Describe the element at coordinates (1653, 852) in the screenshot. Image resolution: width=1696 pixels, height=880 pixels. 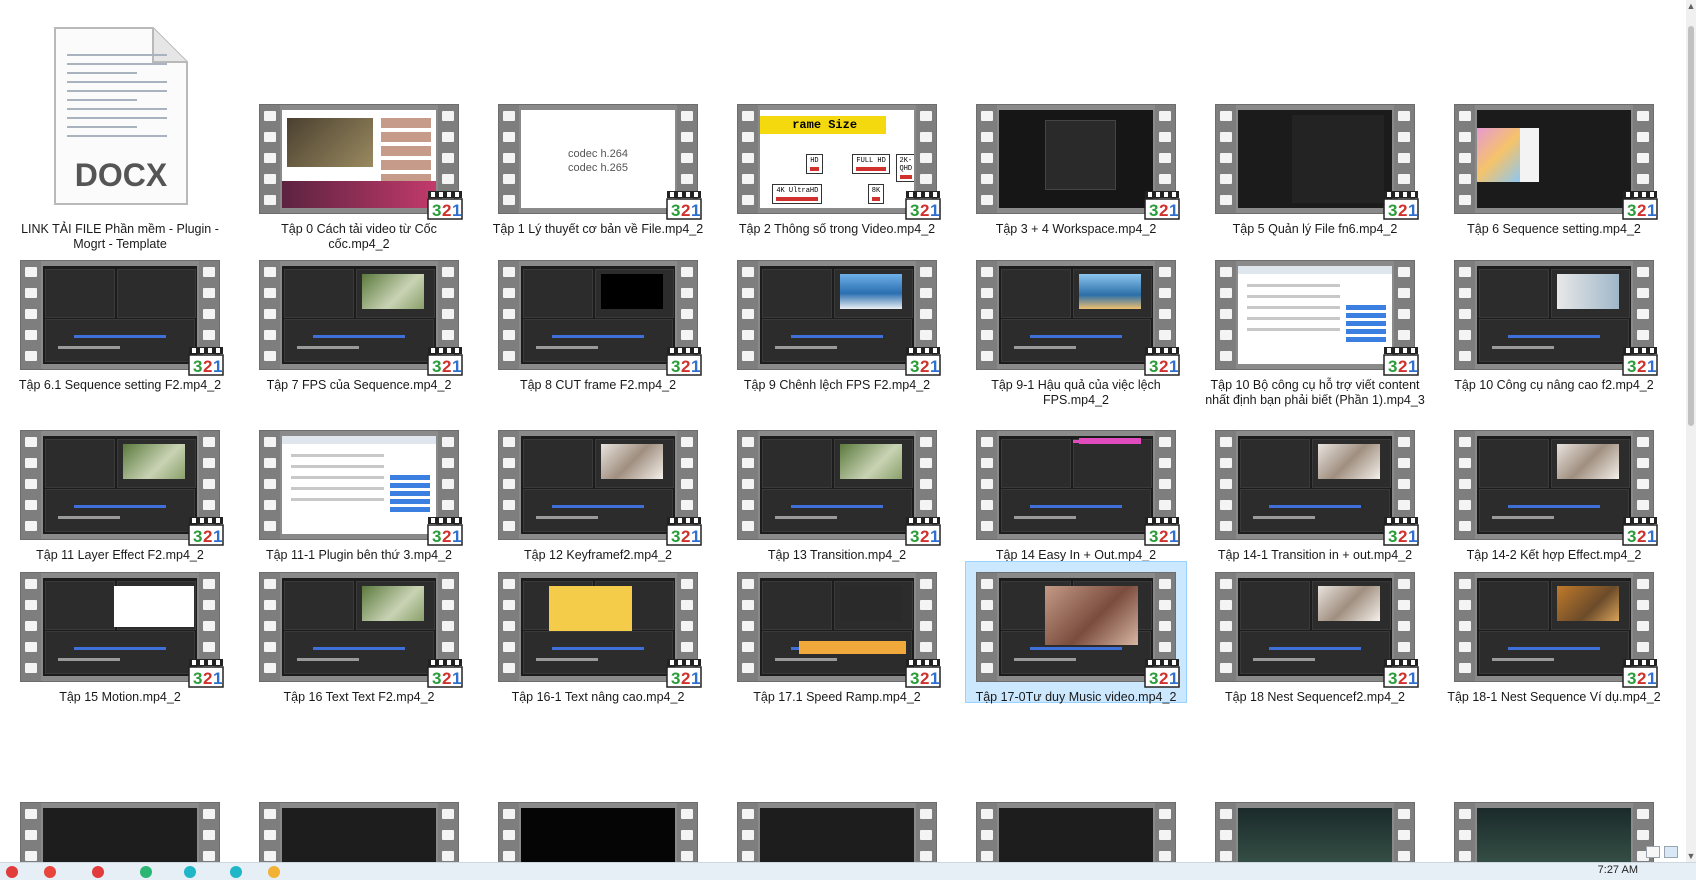
I see `details-view-icon` at that location.